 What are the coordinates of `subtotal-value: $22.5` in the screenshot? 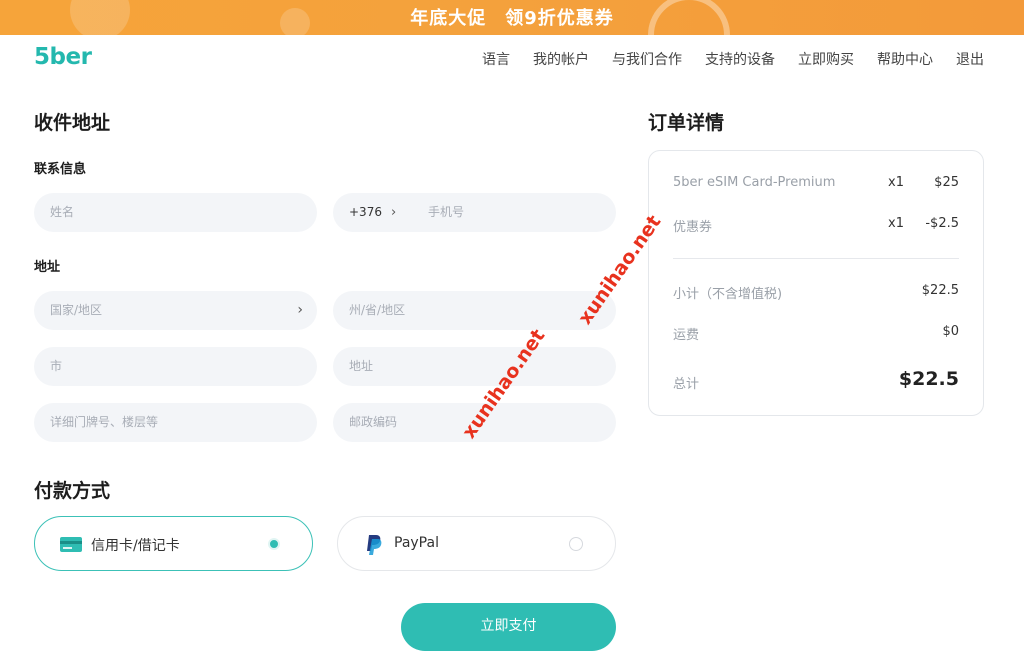 It's located at (940, 290).